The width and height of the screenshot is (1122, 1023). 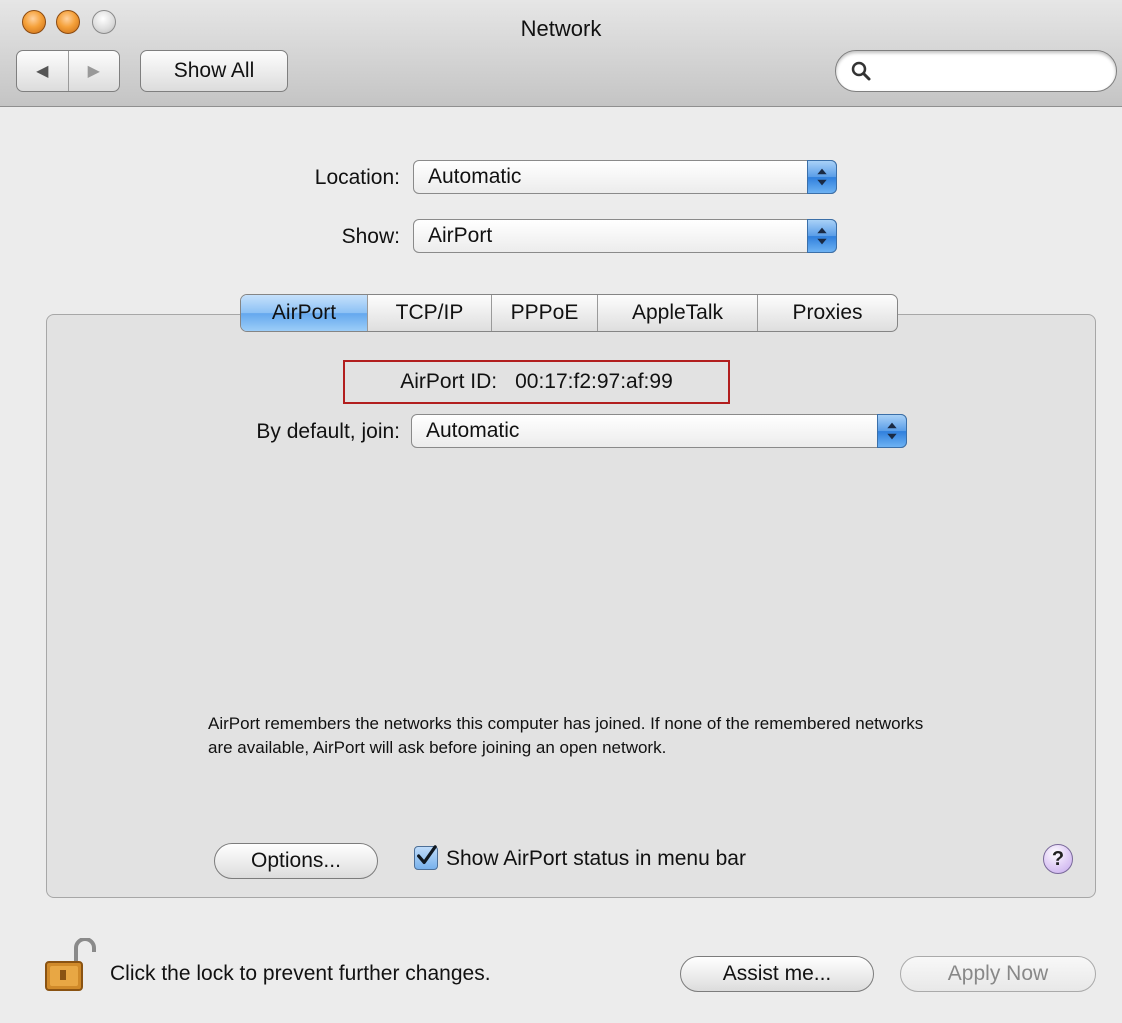 I want to click on show-value: AirPort, so click(x=460, y=235).